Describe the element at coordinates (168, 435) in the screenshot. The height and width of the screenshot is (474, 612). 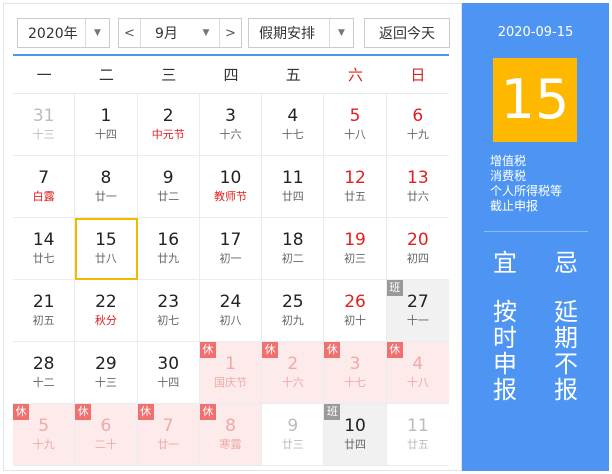
I see `day-cell: 休 7 廿一` at that location.